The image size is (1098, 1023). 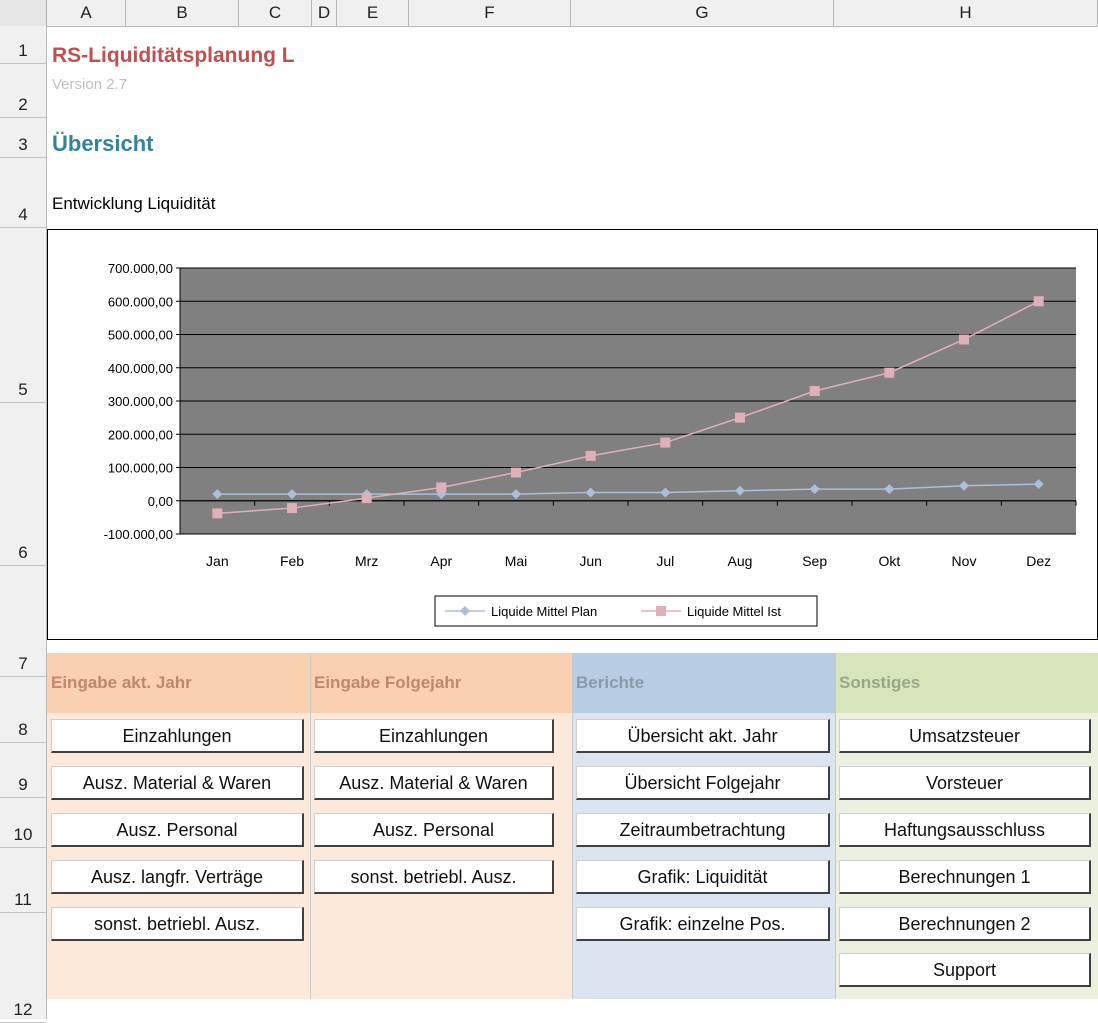 I want to click on chart-caption: Entwicklung Liquidität, so click(x=134, y=203).